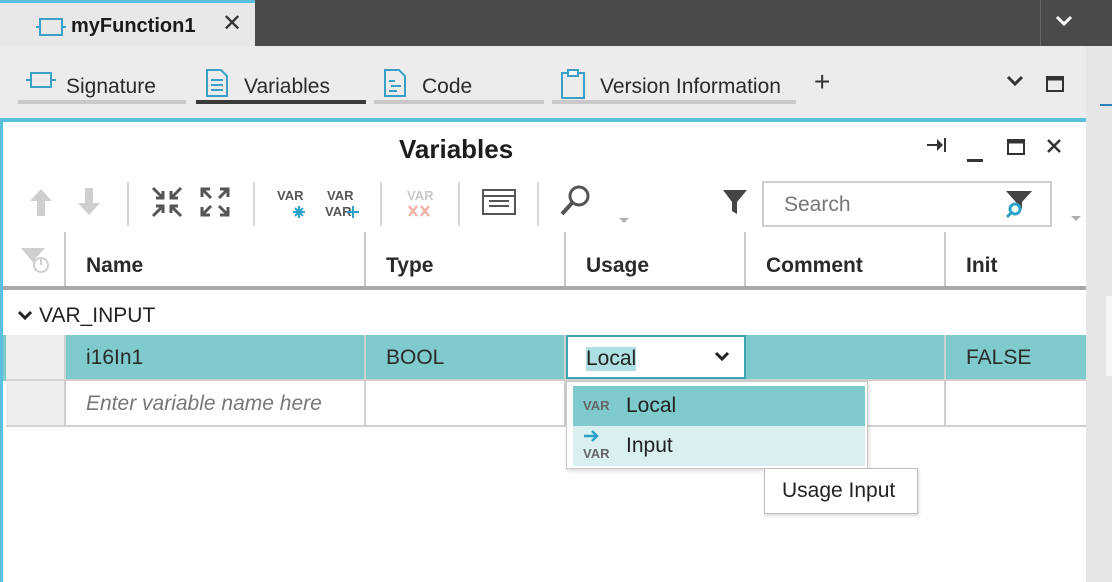 The width and height of the screenshot is (1112, 582). I want to click on tooltip: Usage Input, so click(841, 491).